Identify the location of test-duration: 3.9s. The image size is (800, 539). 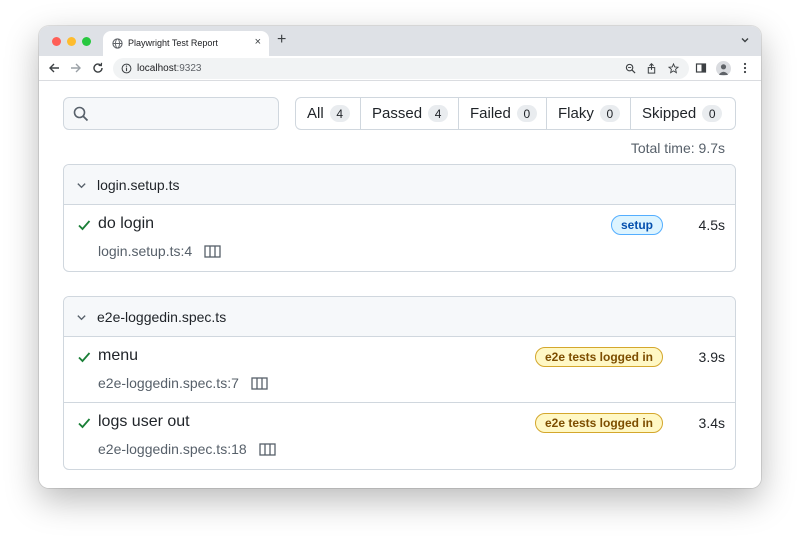
(711, 357).